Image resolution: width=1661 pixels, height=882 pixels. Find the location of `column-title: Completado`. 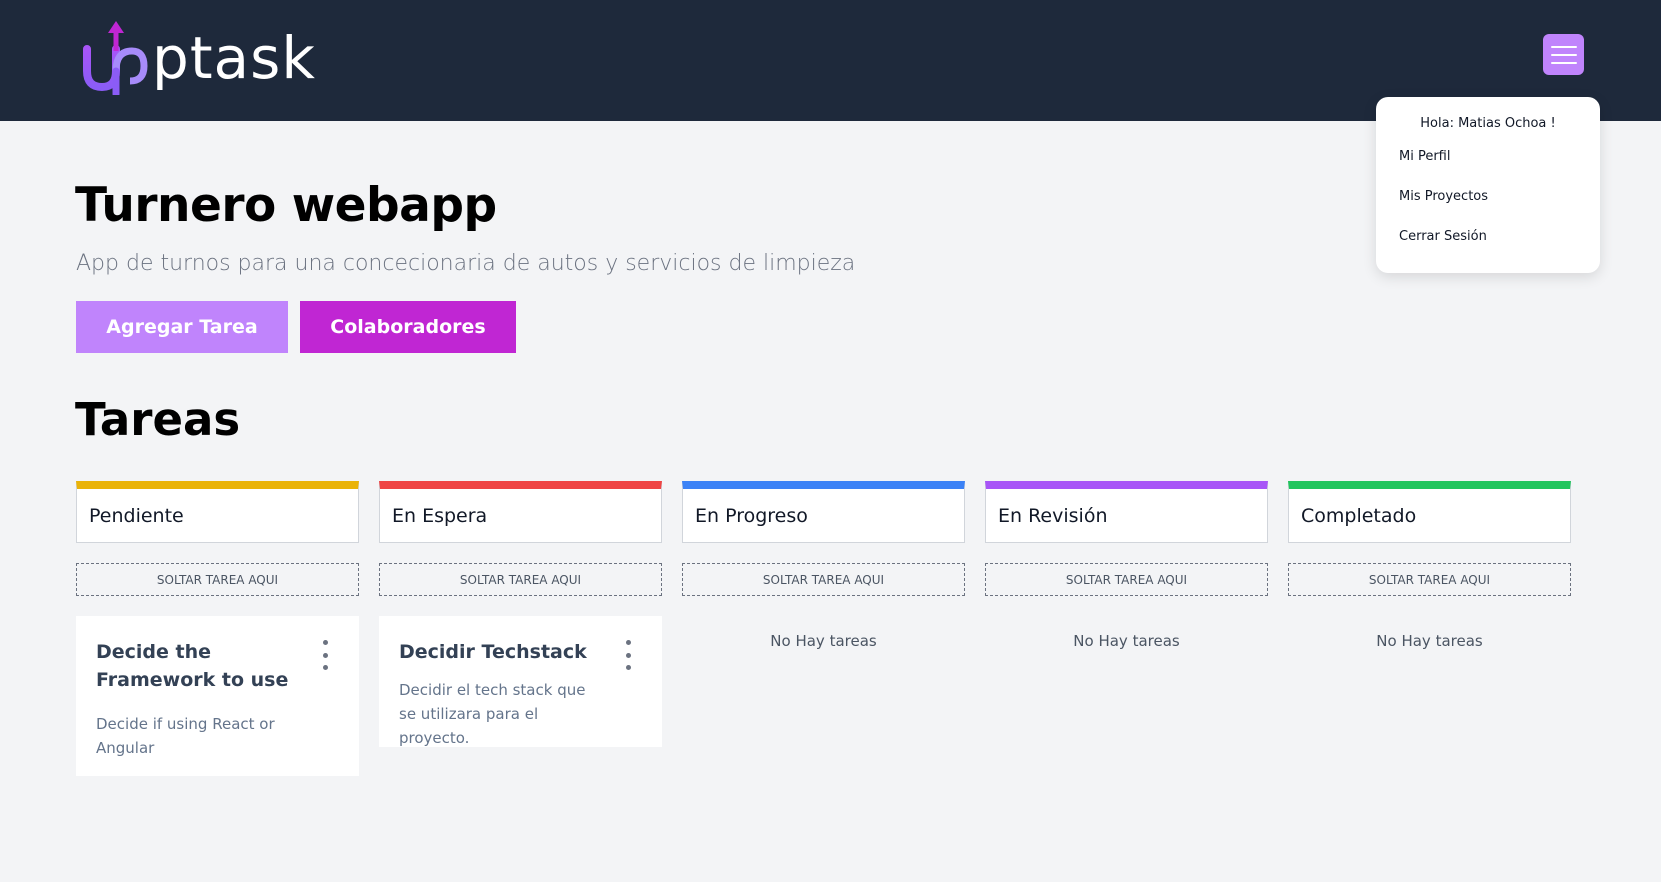

column-title: Completado is located at coordinates (1359, 515).